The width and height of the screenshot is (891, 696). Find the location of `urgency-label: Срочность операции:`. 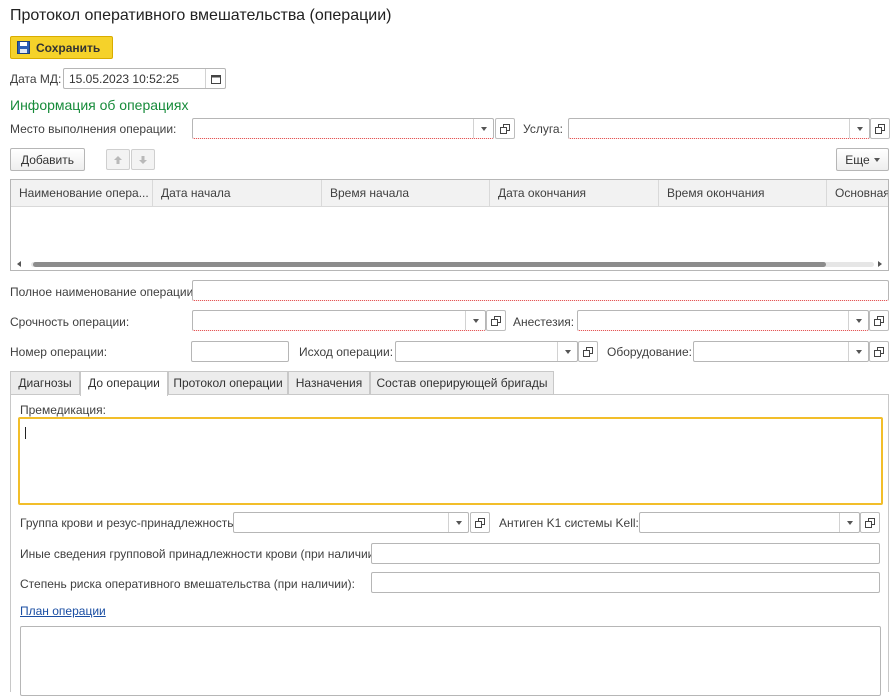

urgency-label: Срочность операции: is located at coordinates (70, 322).